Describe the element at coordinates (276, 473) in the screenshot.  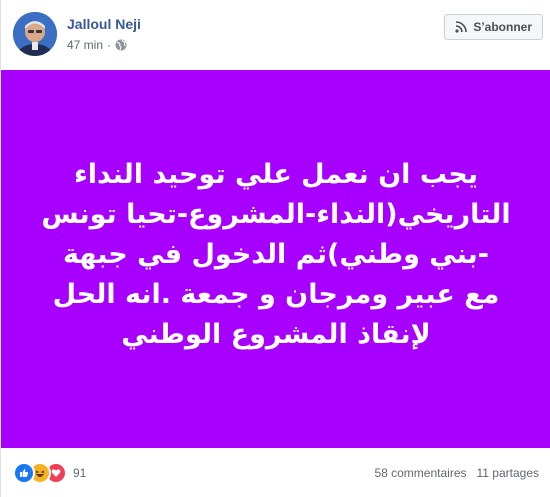
I see `post-footer: 91 58 commentaires 11 partages` at that location.